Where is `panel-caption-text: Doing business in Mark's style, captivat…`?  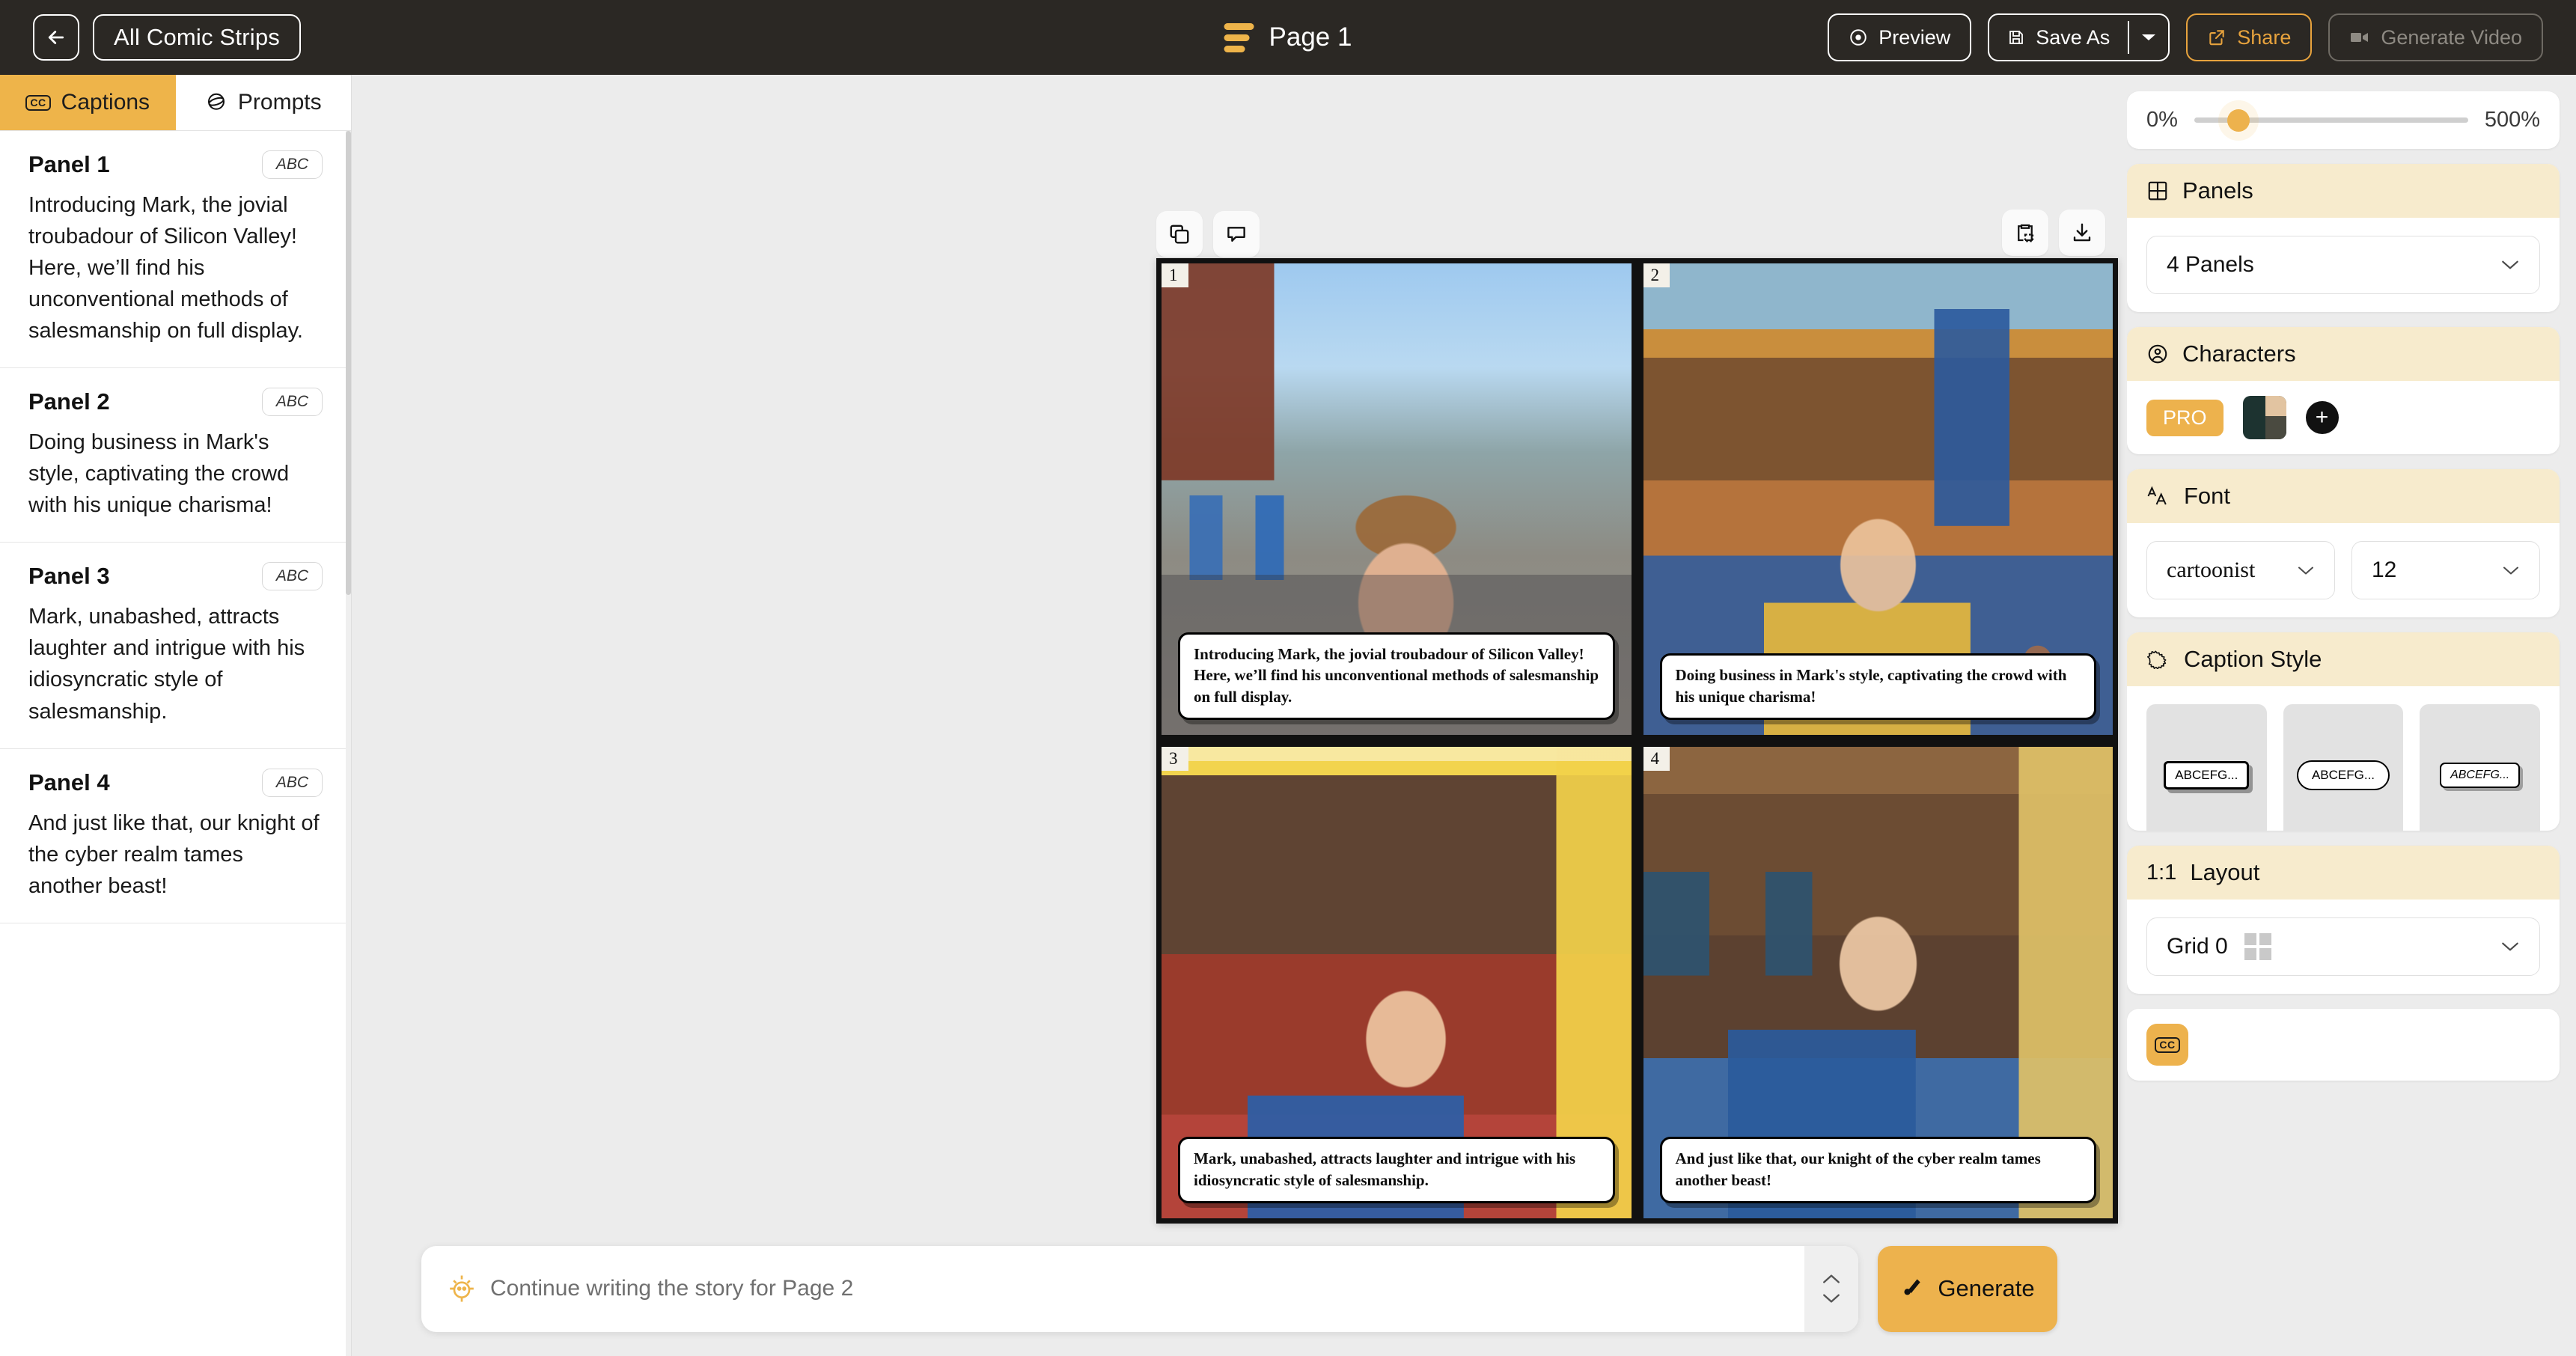
panel-caption-text: Doing business in Mark's style, captivat… is located at coordinates (175, 474).